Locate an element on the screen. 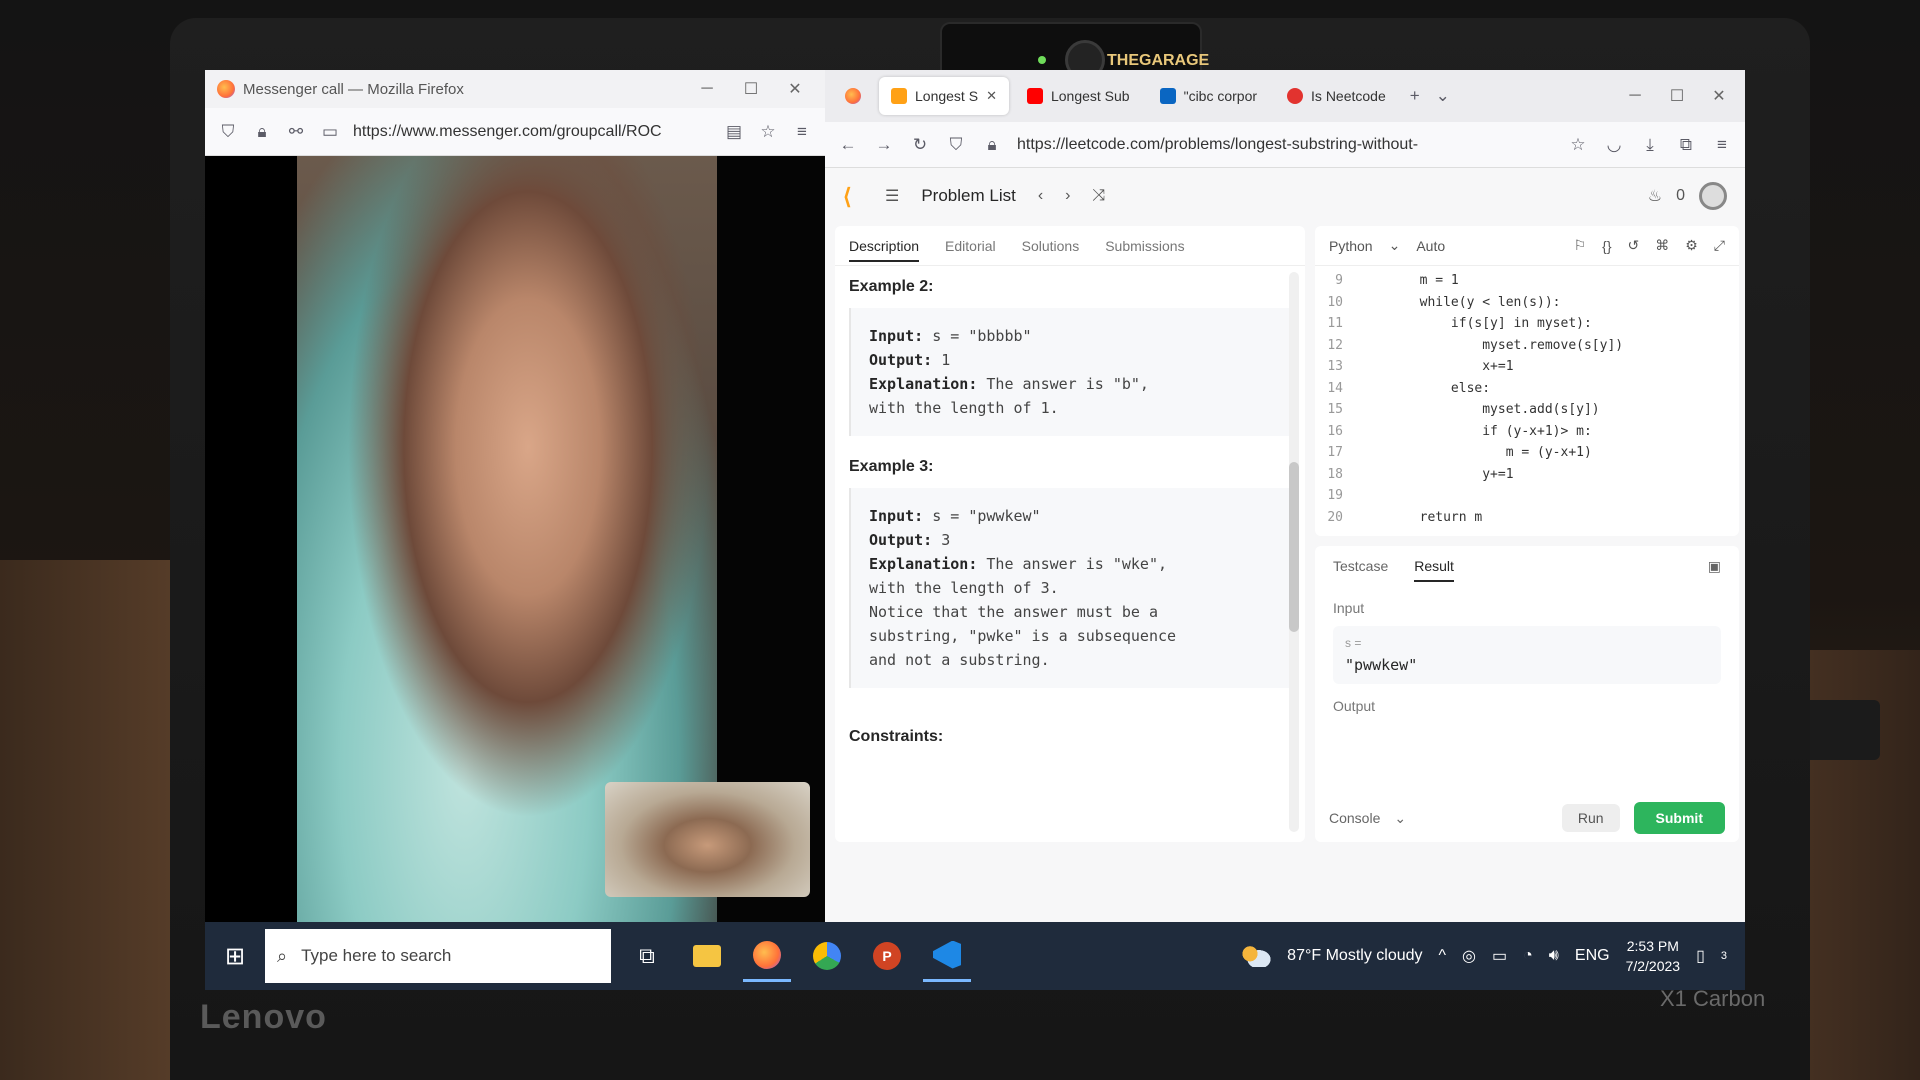 Image resolution: width=1920 pixels, height=1080 pixels. code-text: myset.remove(s[y]) is located at coordinates (1490, 345).